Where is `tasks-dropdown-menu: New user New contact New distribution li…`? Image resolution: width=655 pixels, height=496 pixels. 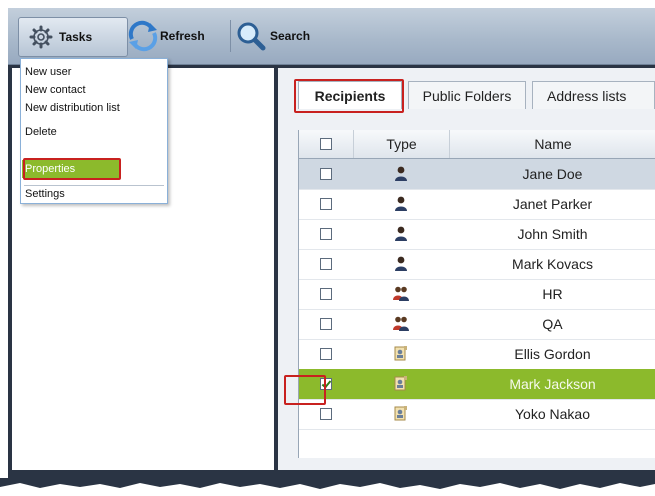 tasks-dropdown-menu: New user New contact New distribution li… is located at coordinates (94, 131).